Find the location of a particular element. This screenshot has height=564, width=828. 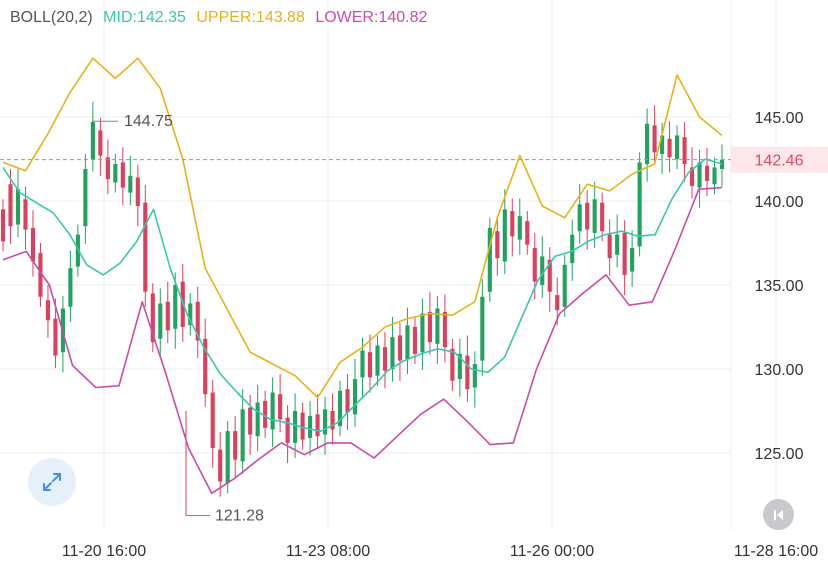

x-tick-label: 11-23 08:00 is located at coordinates (328, 551).